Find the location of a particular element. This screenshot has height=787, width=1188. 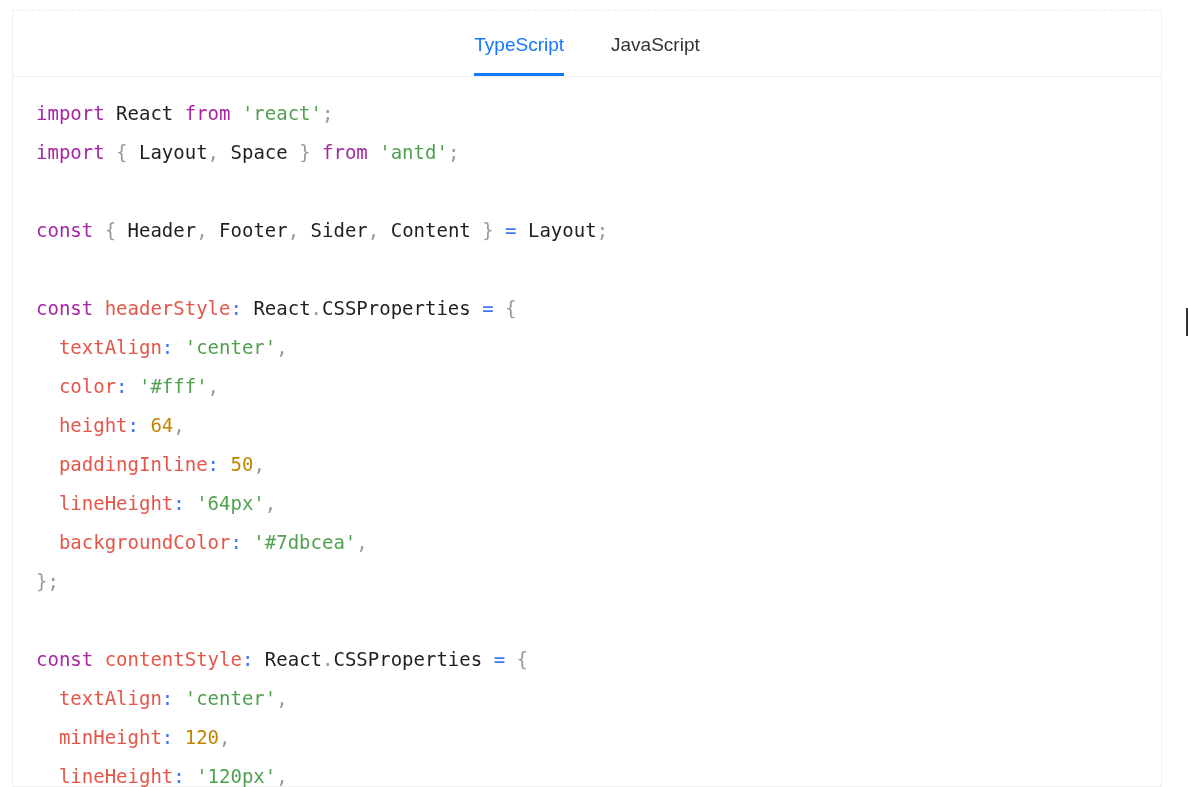

code-line: const { Header, Footer, Sider, Content } = Layout; is located at coordinates (322, 230).